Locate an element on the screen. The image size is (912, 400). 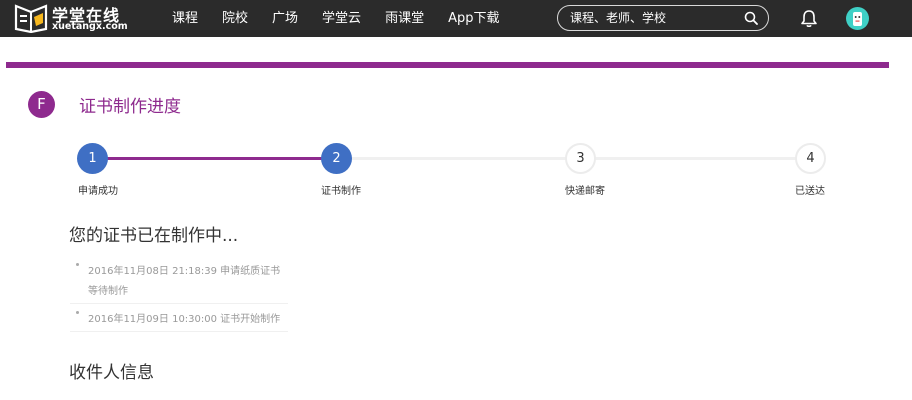
step-3-label: 快递邮寄 is located at coordinates (585, 191).